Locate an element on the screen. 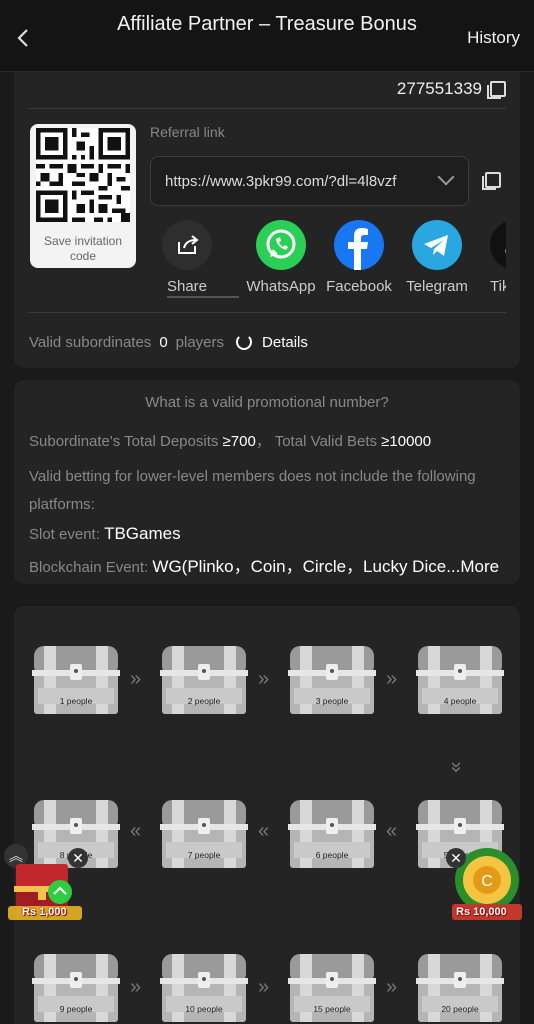 This screenshot has height=1024, width=534. whatsapp-icon is located at coordinates (281, 245).